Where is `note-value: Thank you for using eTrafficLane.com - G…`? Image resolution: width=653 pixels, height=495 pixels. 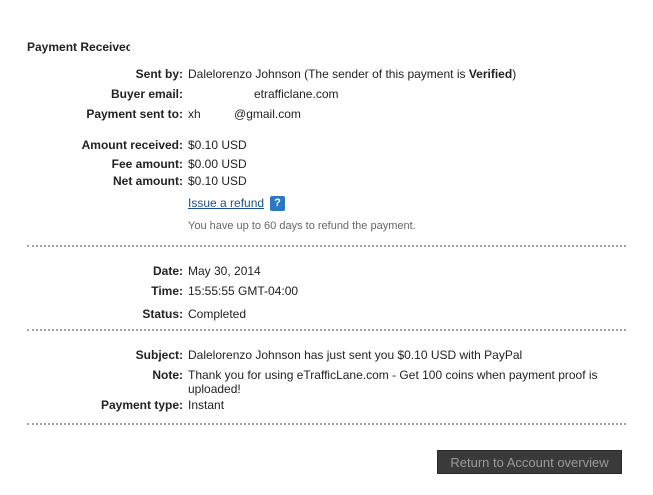 note-value: Thank you for using eTrafficLane.com - G… is located at coordinates (393, 382).